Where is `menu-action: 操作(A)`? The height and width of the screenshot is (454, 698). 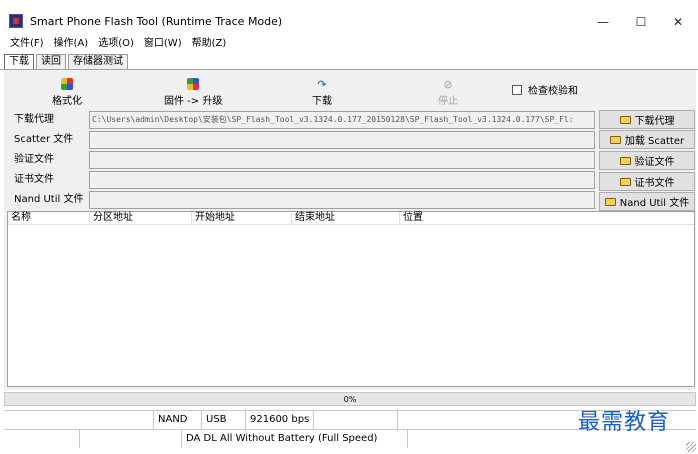 menu-action: 操作(A) is located at coordinates (71, 44).